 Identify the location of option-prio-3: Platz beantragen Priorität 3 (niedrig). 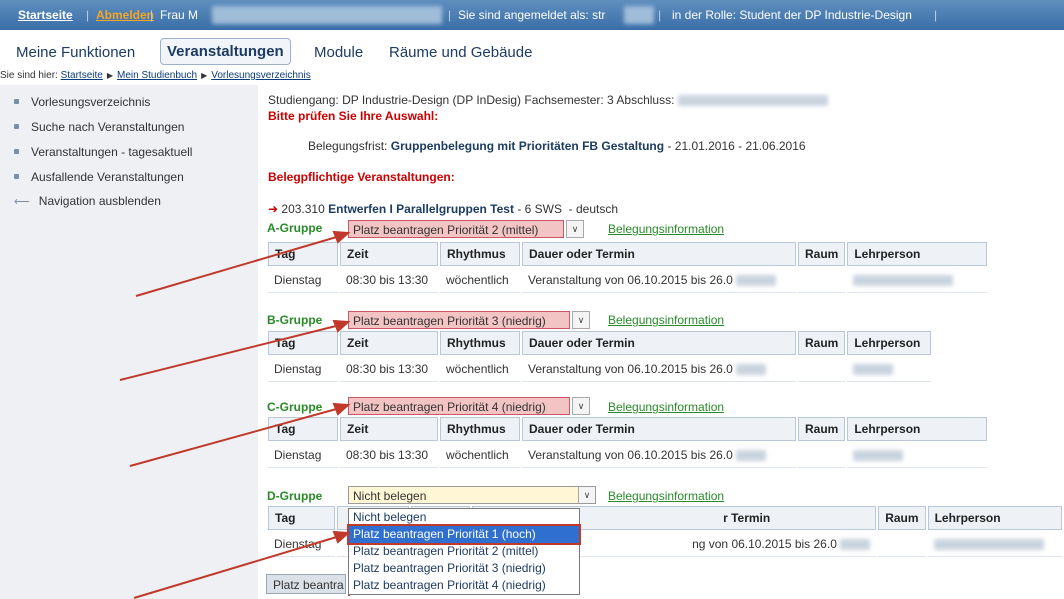
(464, 568).